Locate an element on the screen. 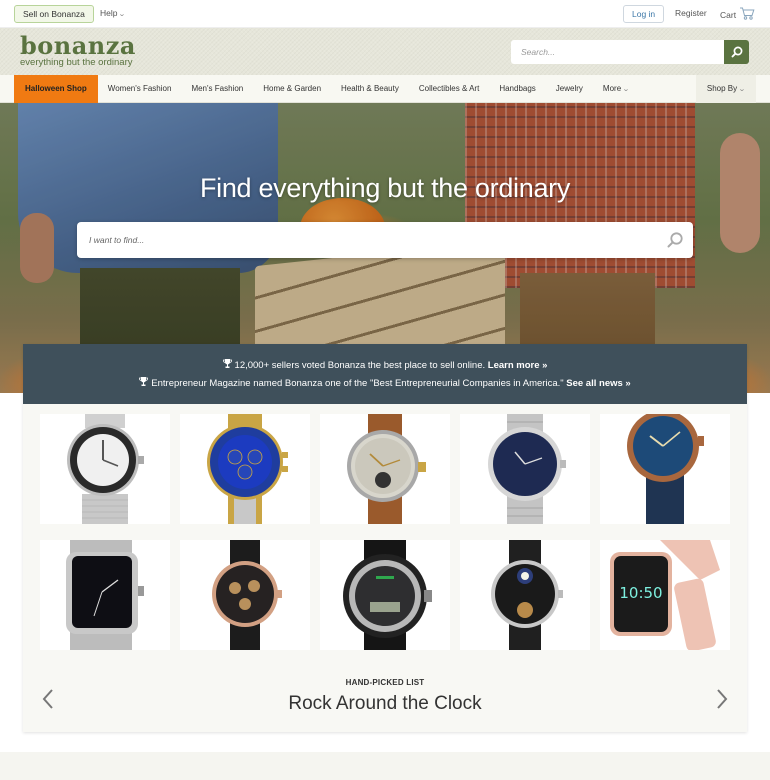 The height and width of the screenshot is (780, 770). chevron-right-icon is located at coordinates (722, 699).